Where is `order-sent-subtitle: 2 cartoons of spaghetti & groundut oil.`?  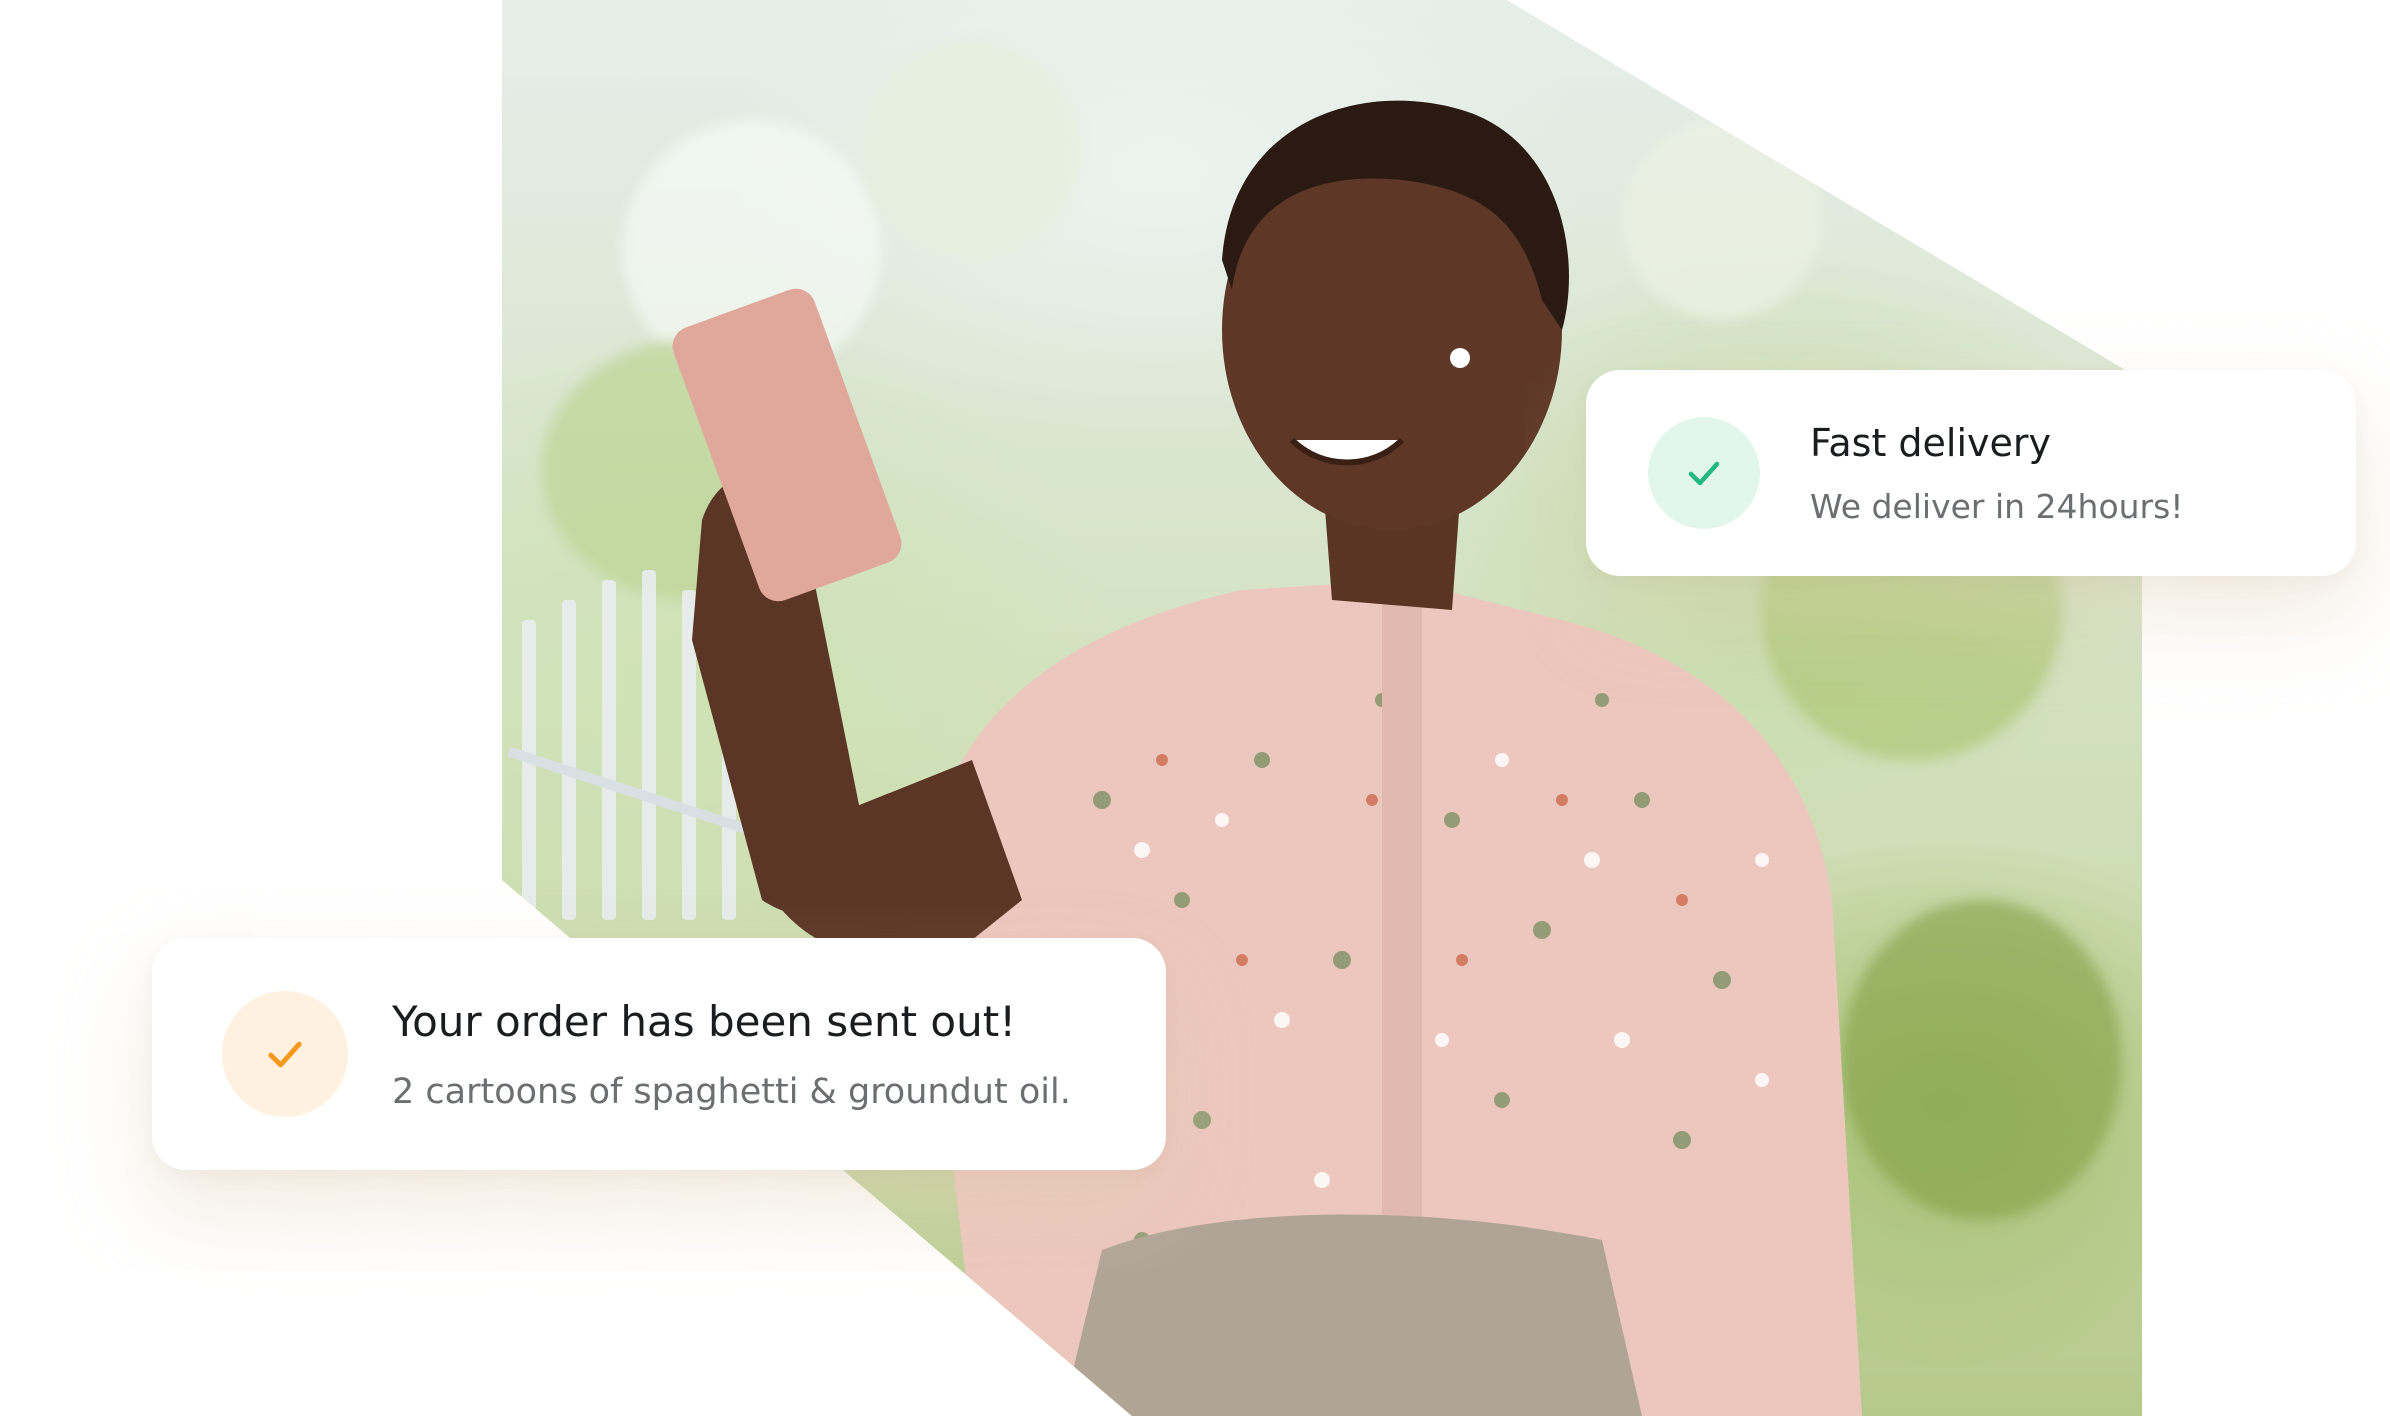 order-sent-subtitle: 2 cartoons of spaghetti & groundut oil. is located at coordinates (731, 1091).